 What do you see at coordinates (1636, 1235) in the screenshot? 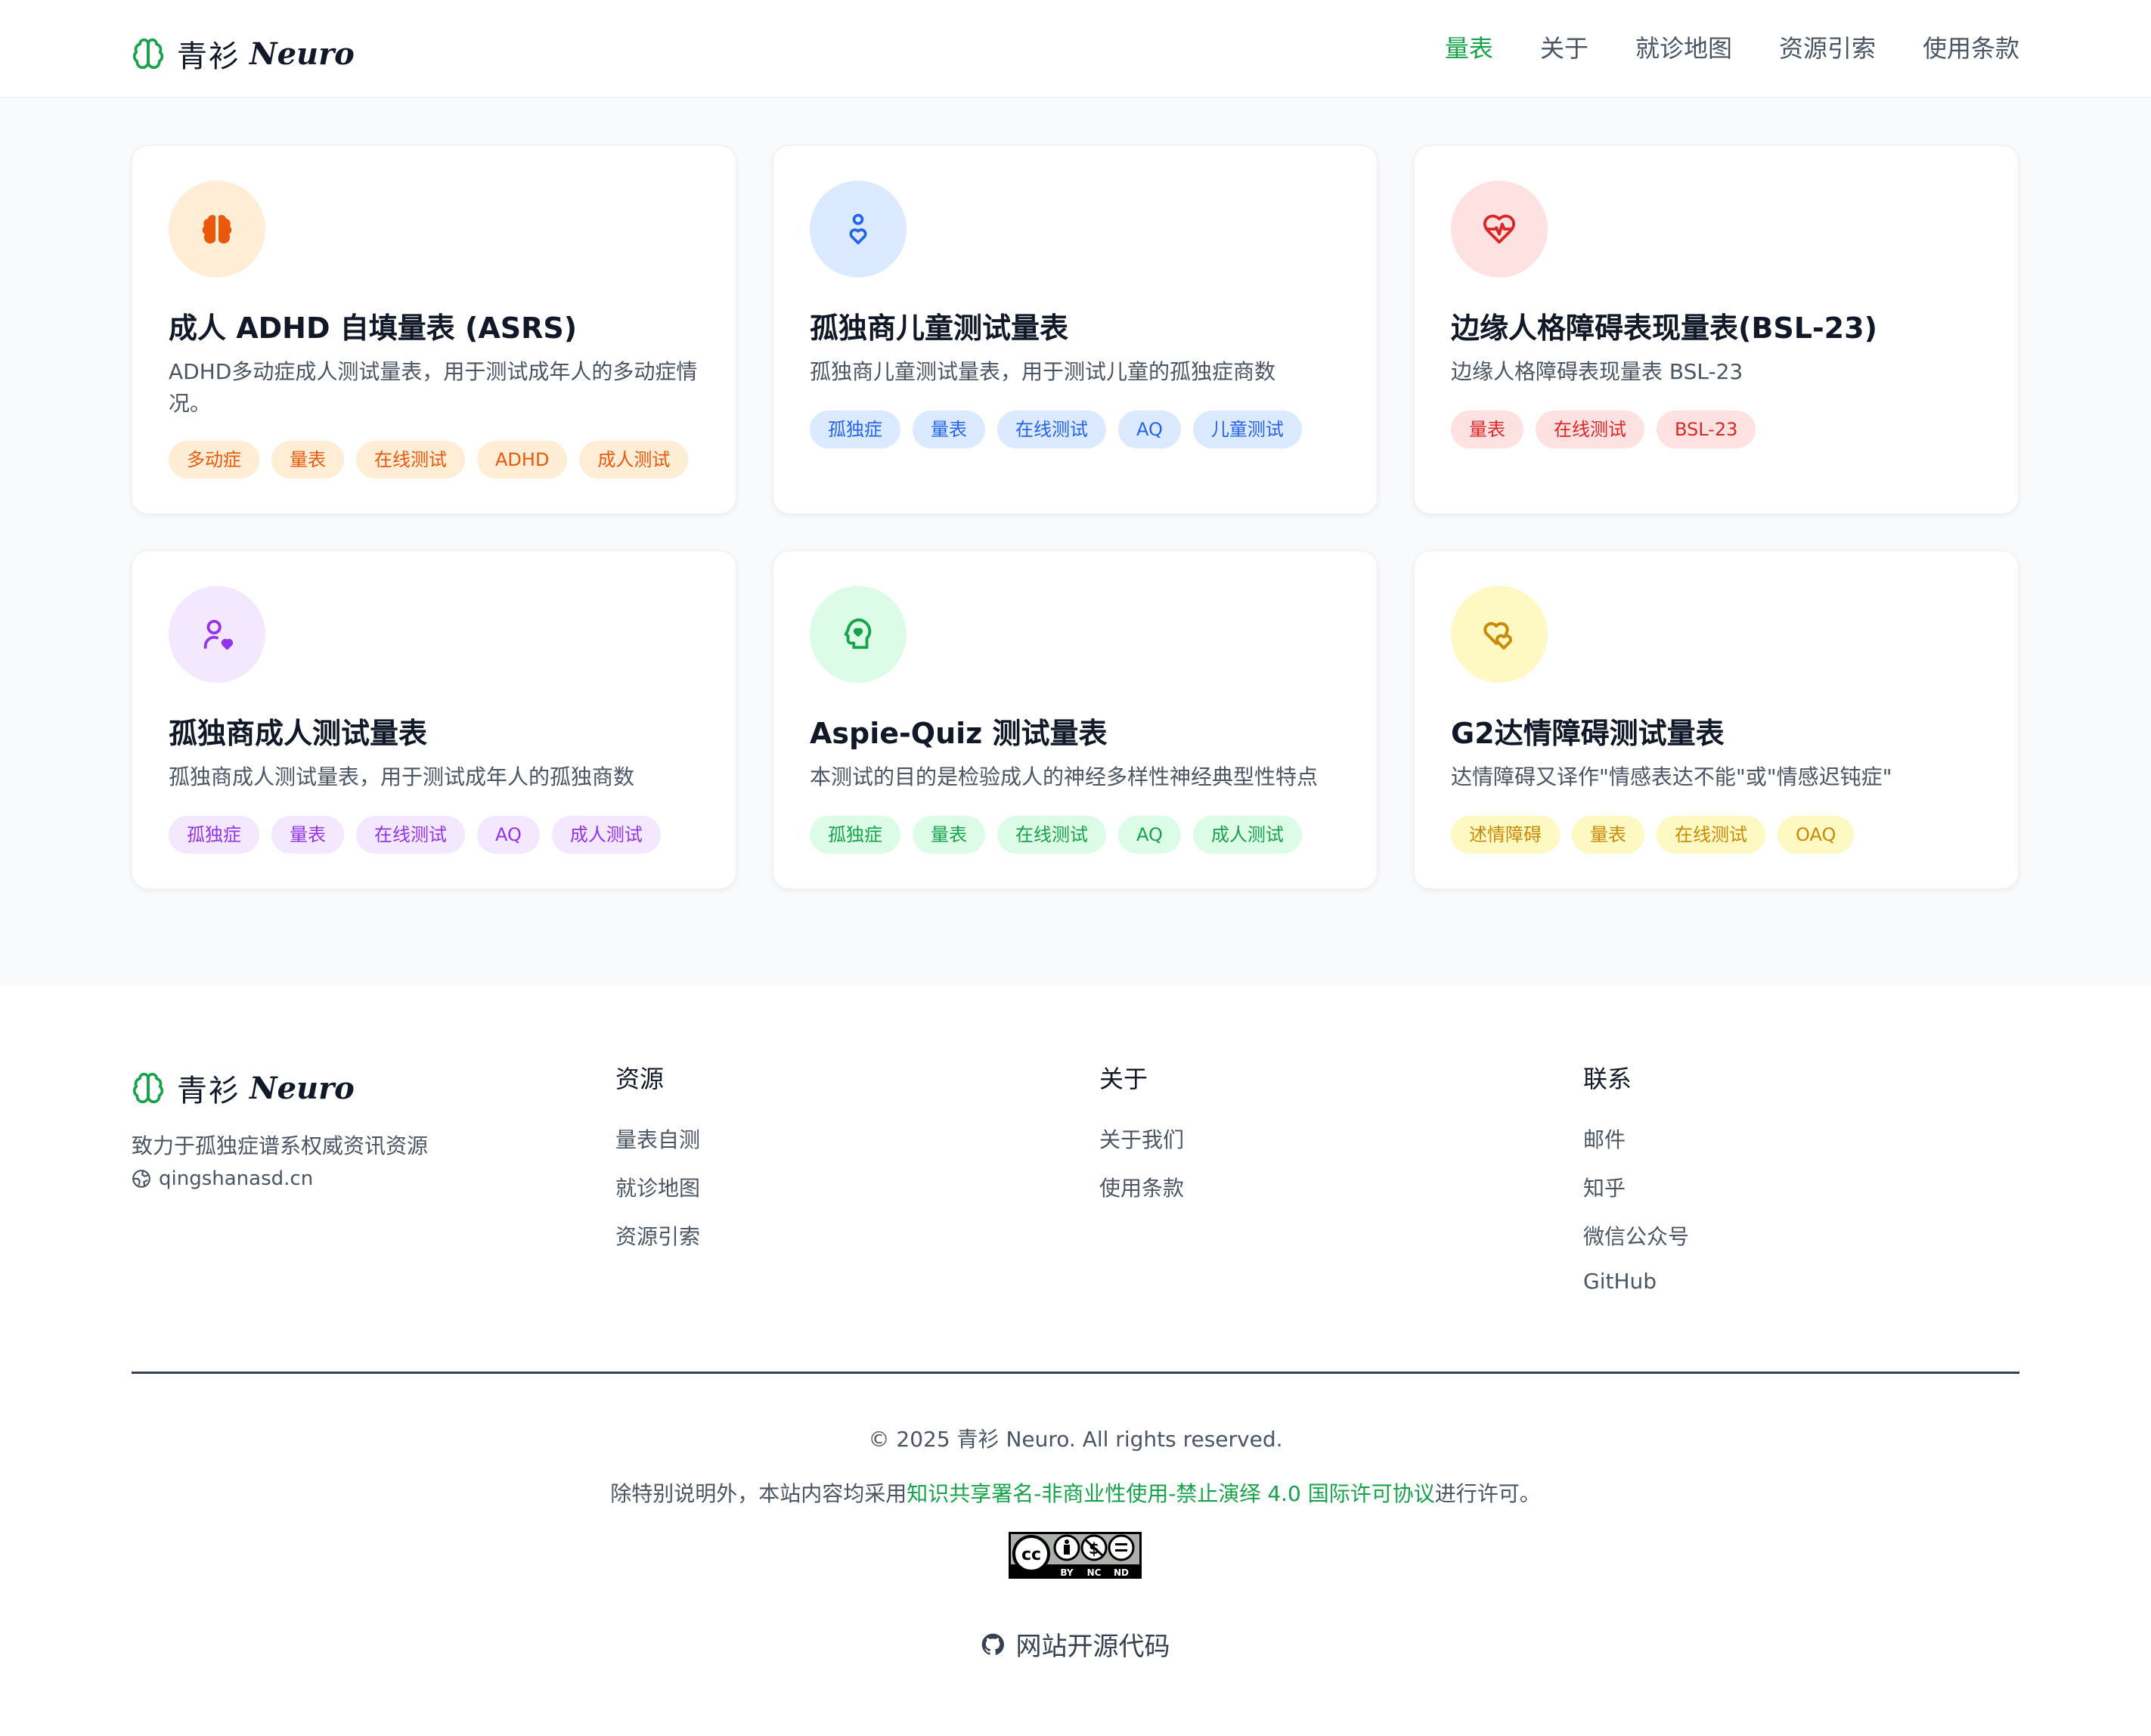
I see `footer-link-wechat: 微信公众号` at bounding box center [1636, 1235].